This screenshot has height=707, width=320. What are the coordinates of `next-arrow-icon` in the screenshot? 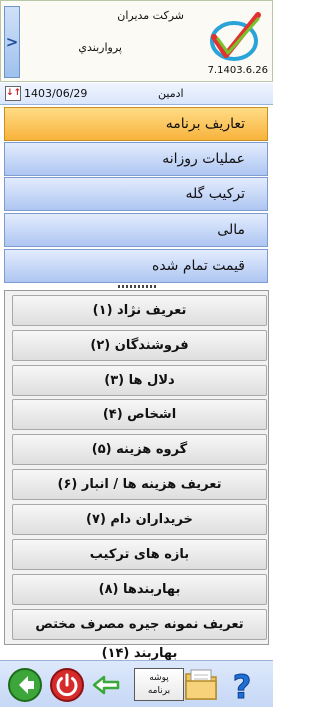 It's located at (25, 685).